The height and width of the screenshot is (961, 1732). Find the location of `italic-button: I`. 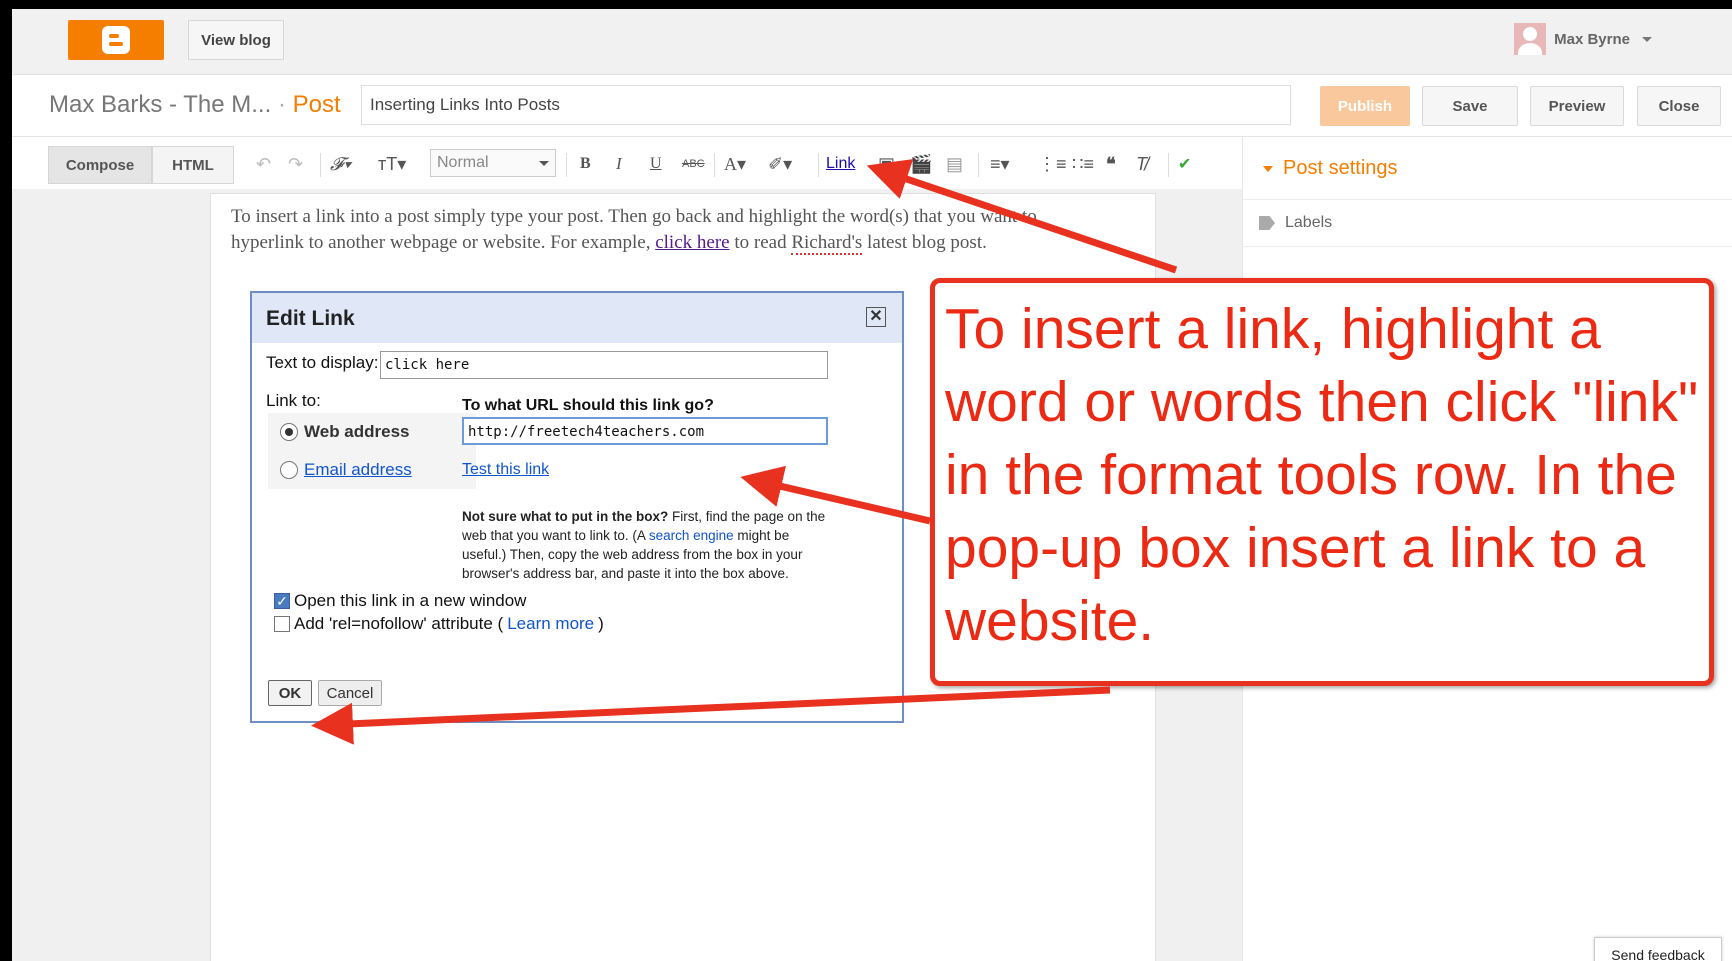

italic-button: I is located at coordinates (619, 164).